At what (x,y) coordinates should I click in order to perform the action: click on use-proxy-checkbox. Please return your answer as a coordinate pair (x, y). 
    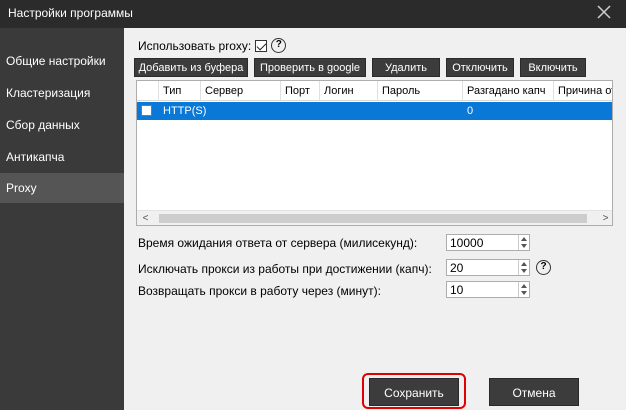
    Looking at the image, I should click on (261, 45).